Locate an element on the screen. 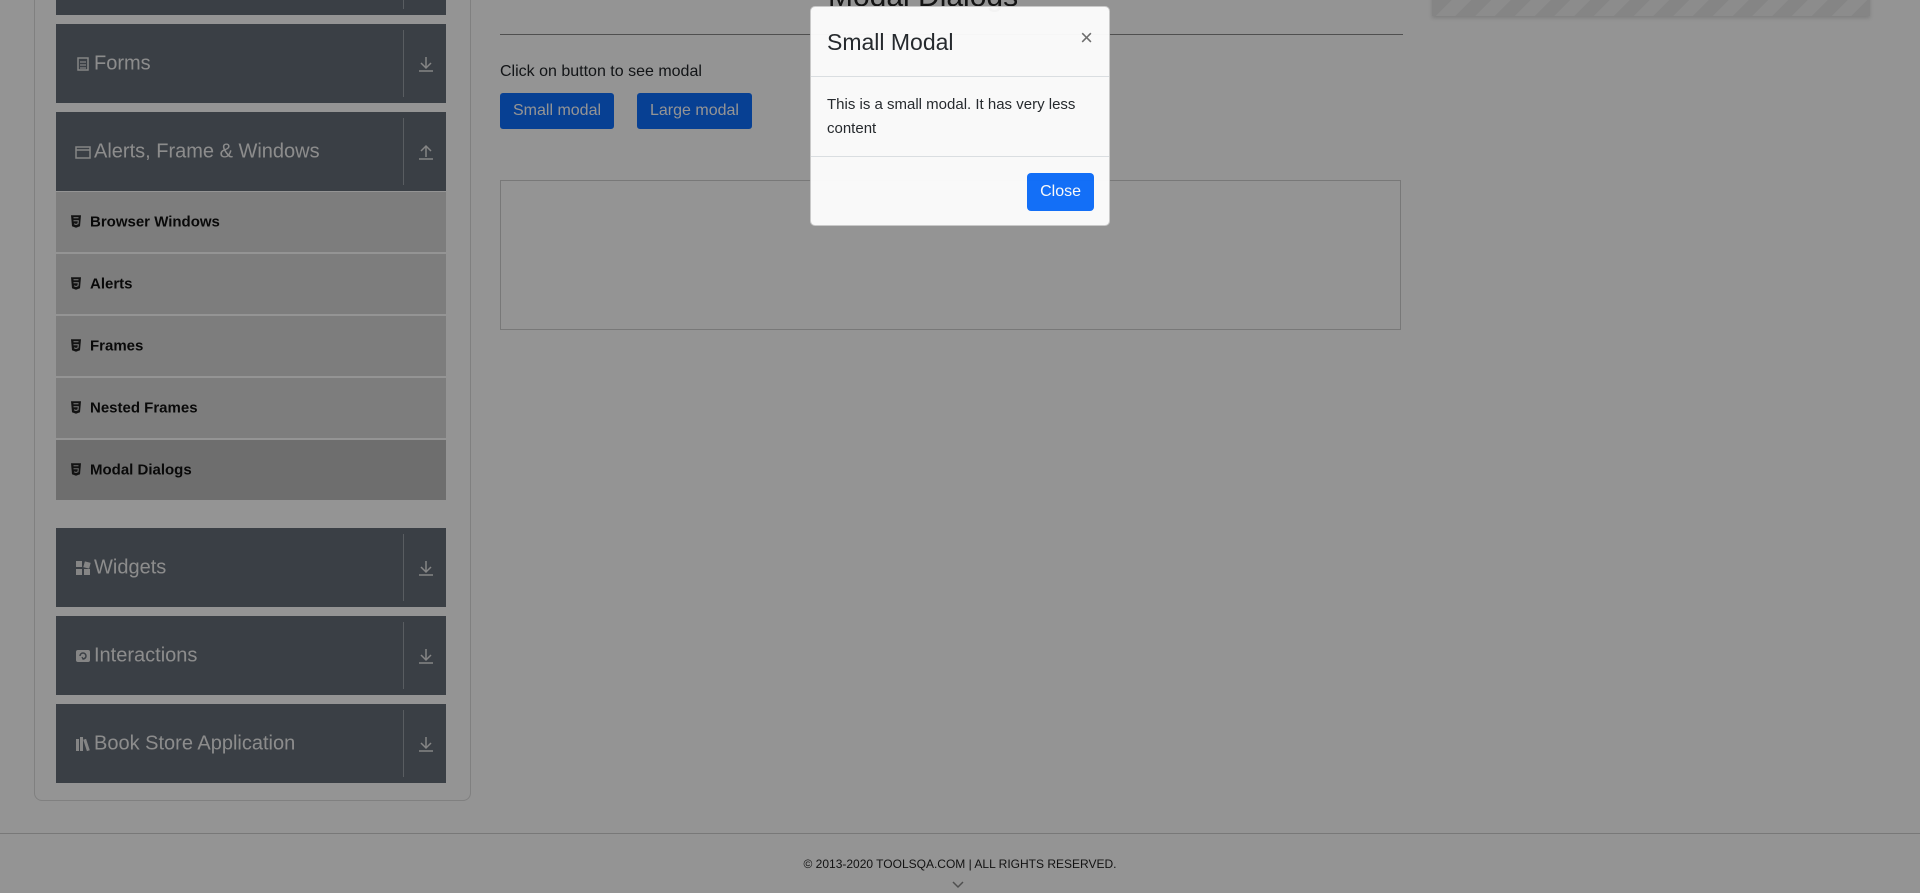  modal-header: Small Modal × is located at coordinates (960, 42).